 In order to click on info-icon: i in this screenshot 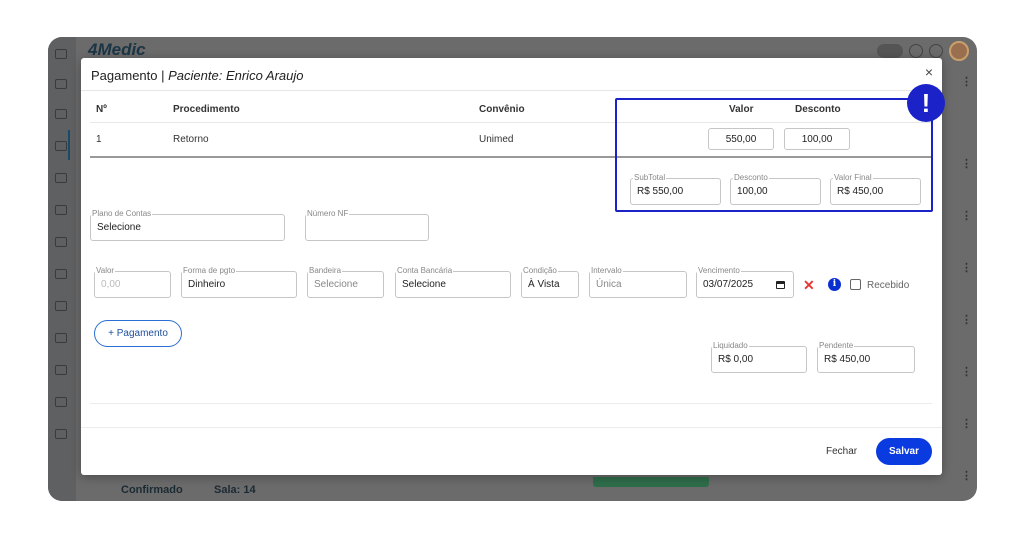, I will do `click(834, 284)`.